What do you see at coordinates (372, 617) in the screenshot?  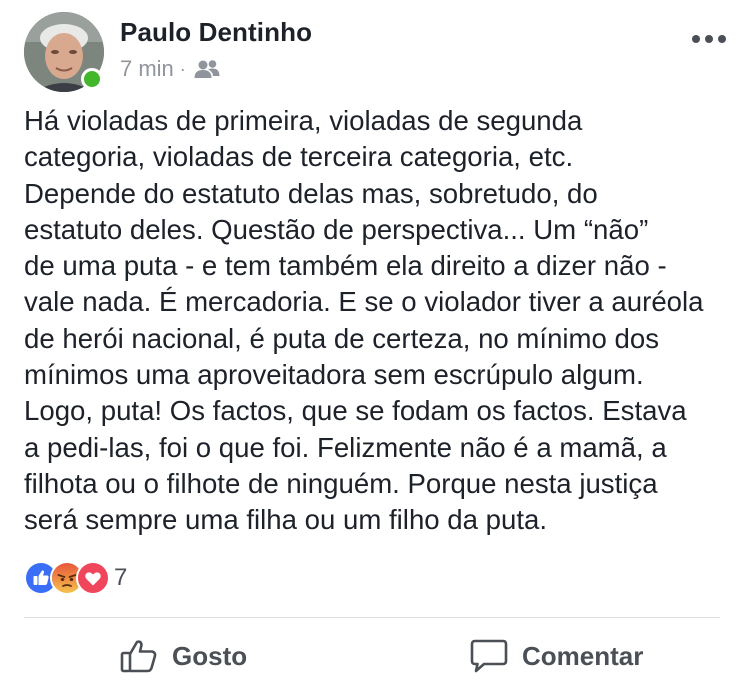 I see `actions-divider` at bounding box center [372, 617].